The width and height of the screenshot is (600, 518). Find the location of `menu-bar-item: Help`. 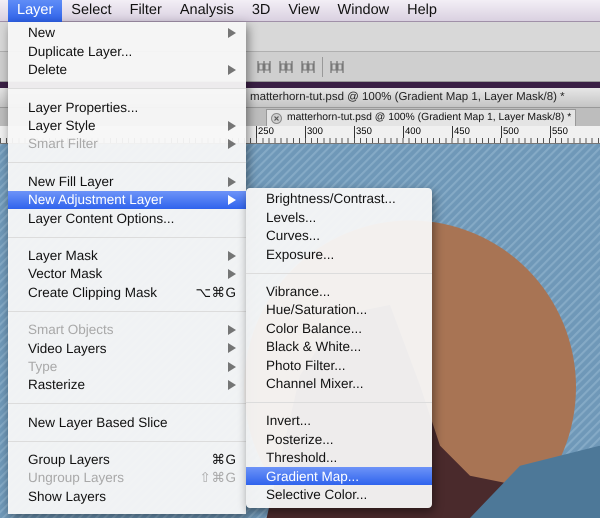

menu-bar-item: Help is located at coordinates (422, 11).